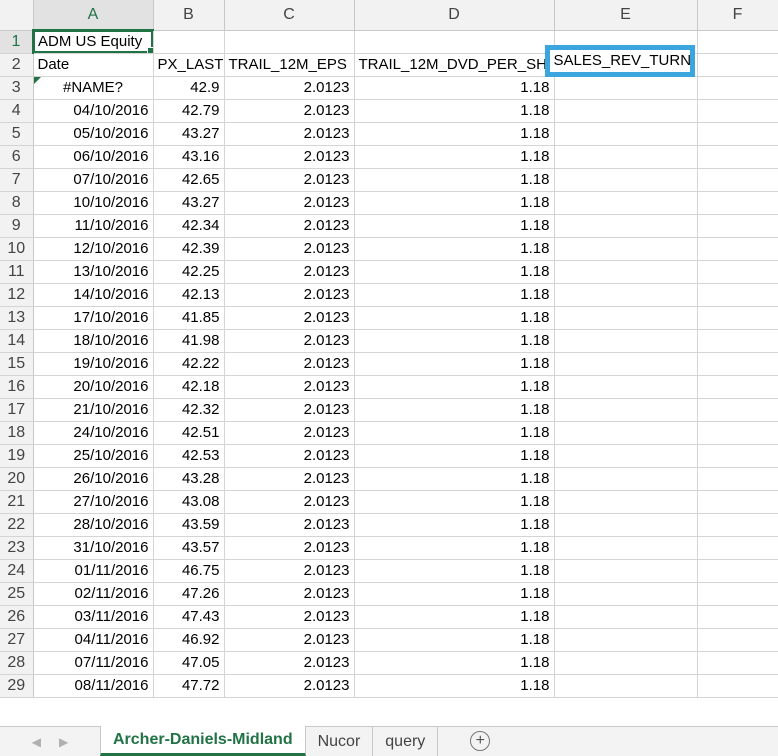 Image resolution: width=778 pixels, height=756 pixels. I want to click on cell-date: 21/10/2016, so click(93, 410).